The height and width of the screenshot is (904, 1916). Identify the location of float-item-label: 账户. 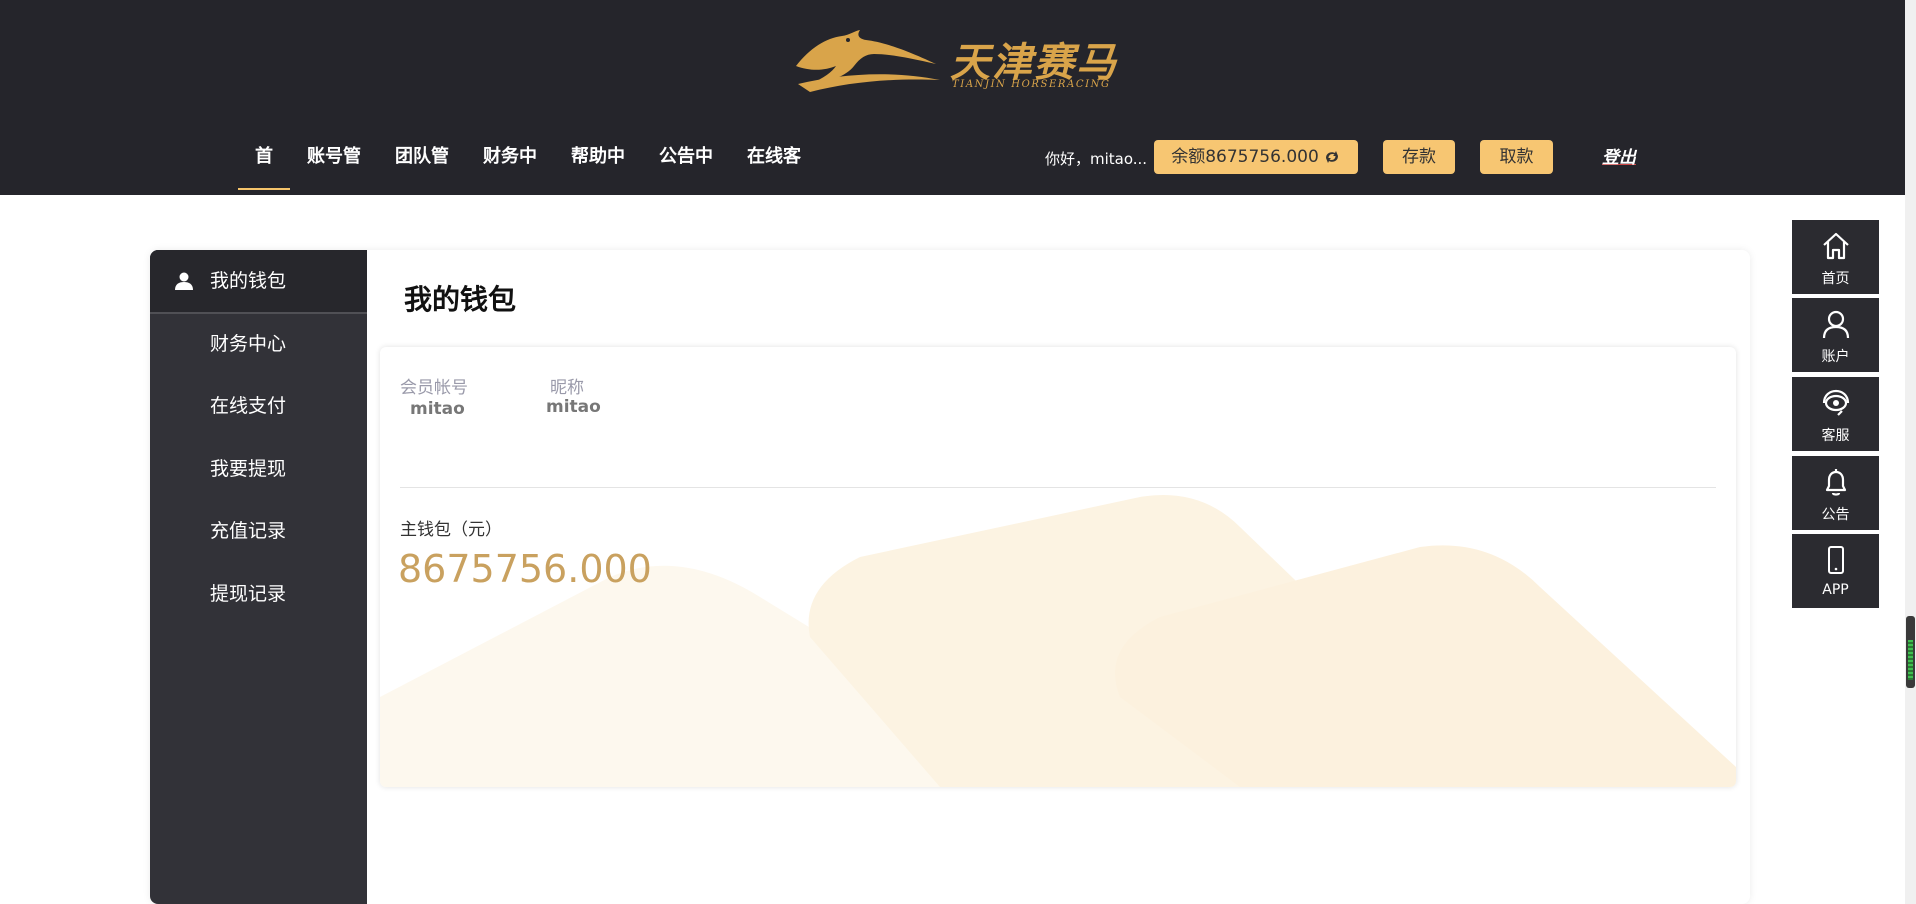
(1835, 357).